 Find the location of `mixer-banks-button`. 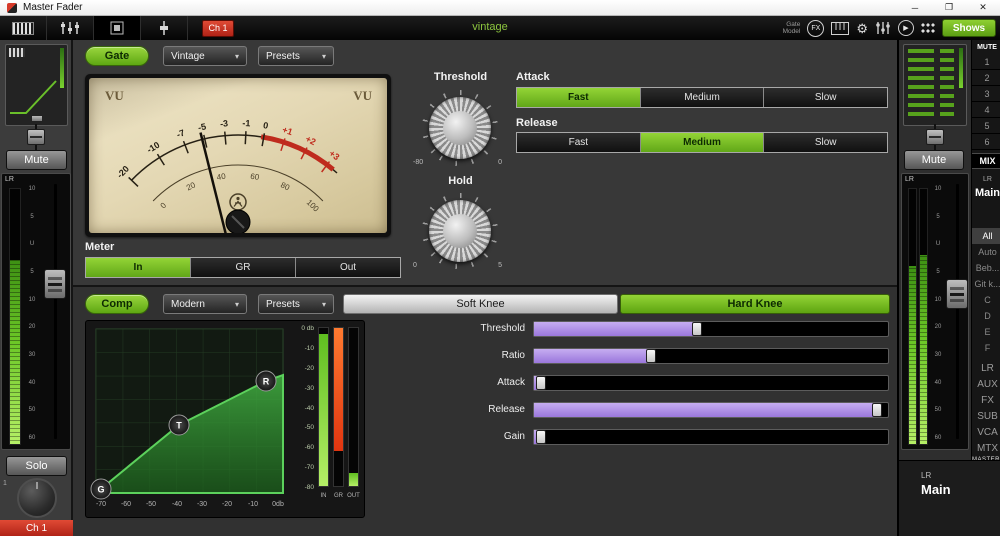

mixer-banks-button is located at coordinates (23, 28).